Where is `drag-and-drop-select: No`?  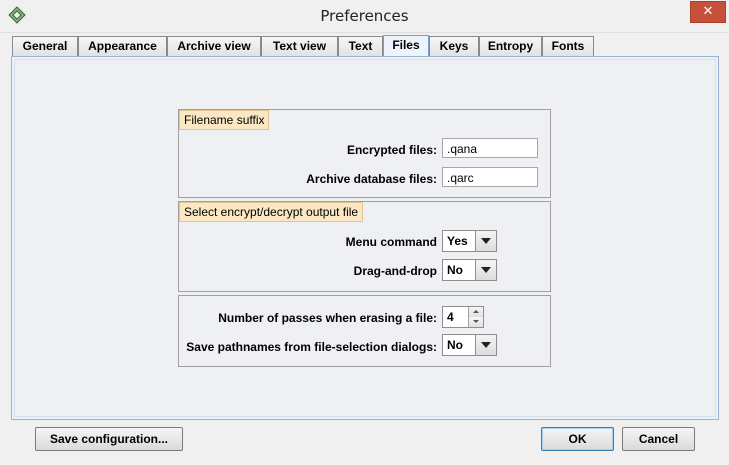
drag-and-drop-select: No is located at coordinates (469, 270).